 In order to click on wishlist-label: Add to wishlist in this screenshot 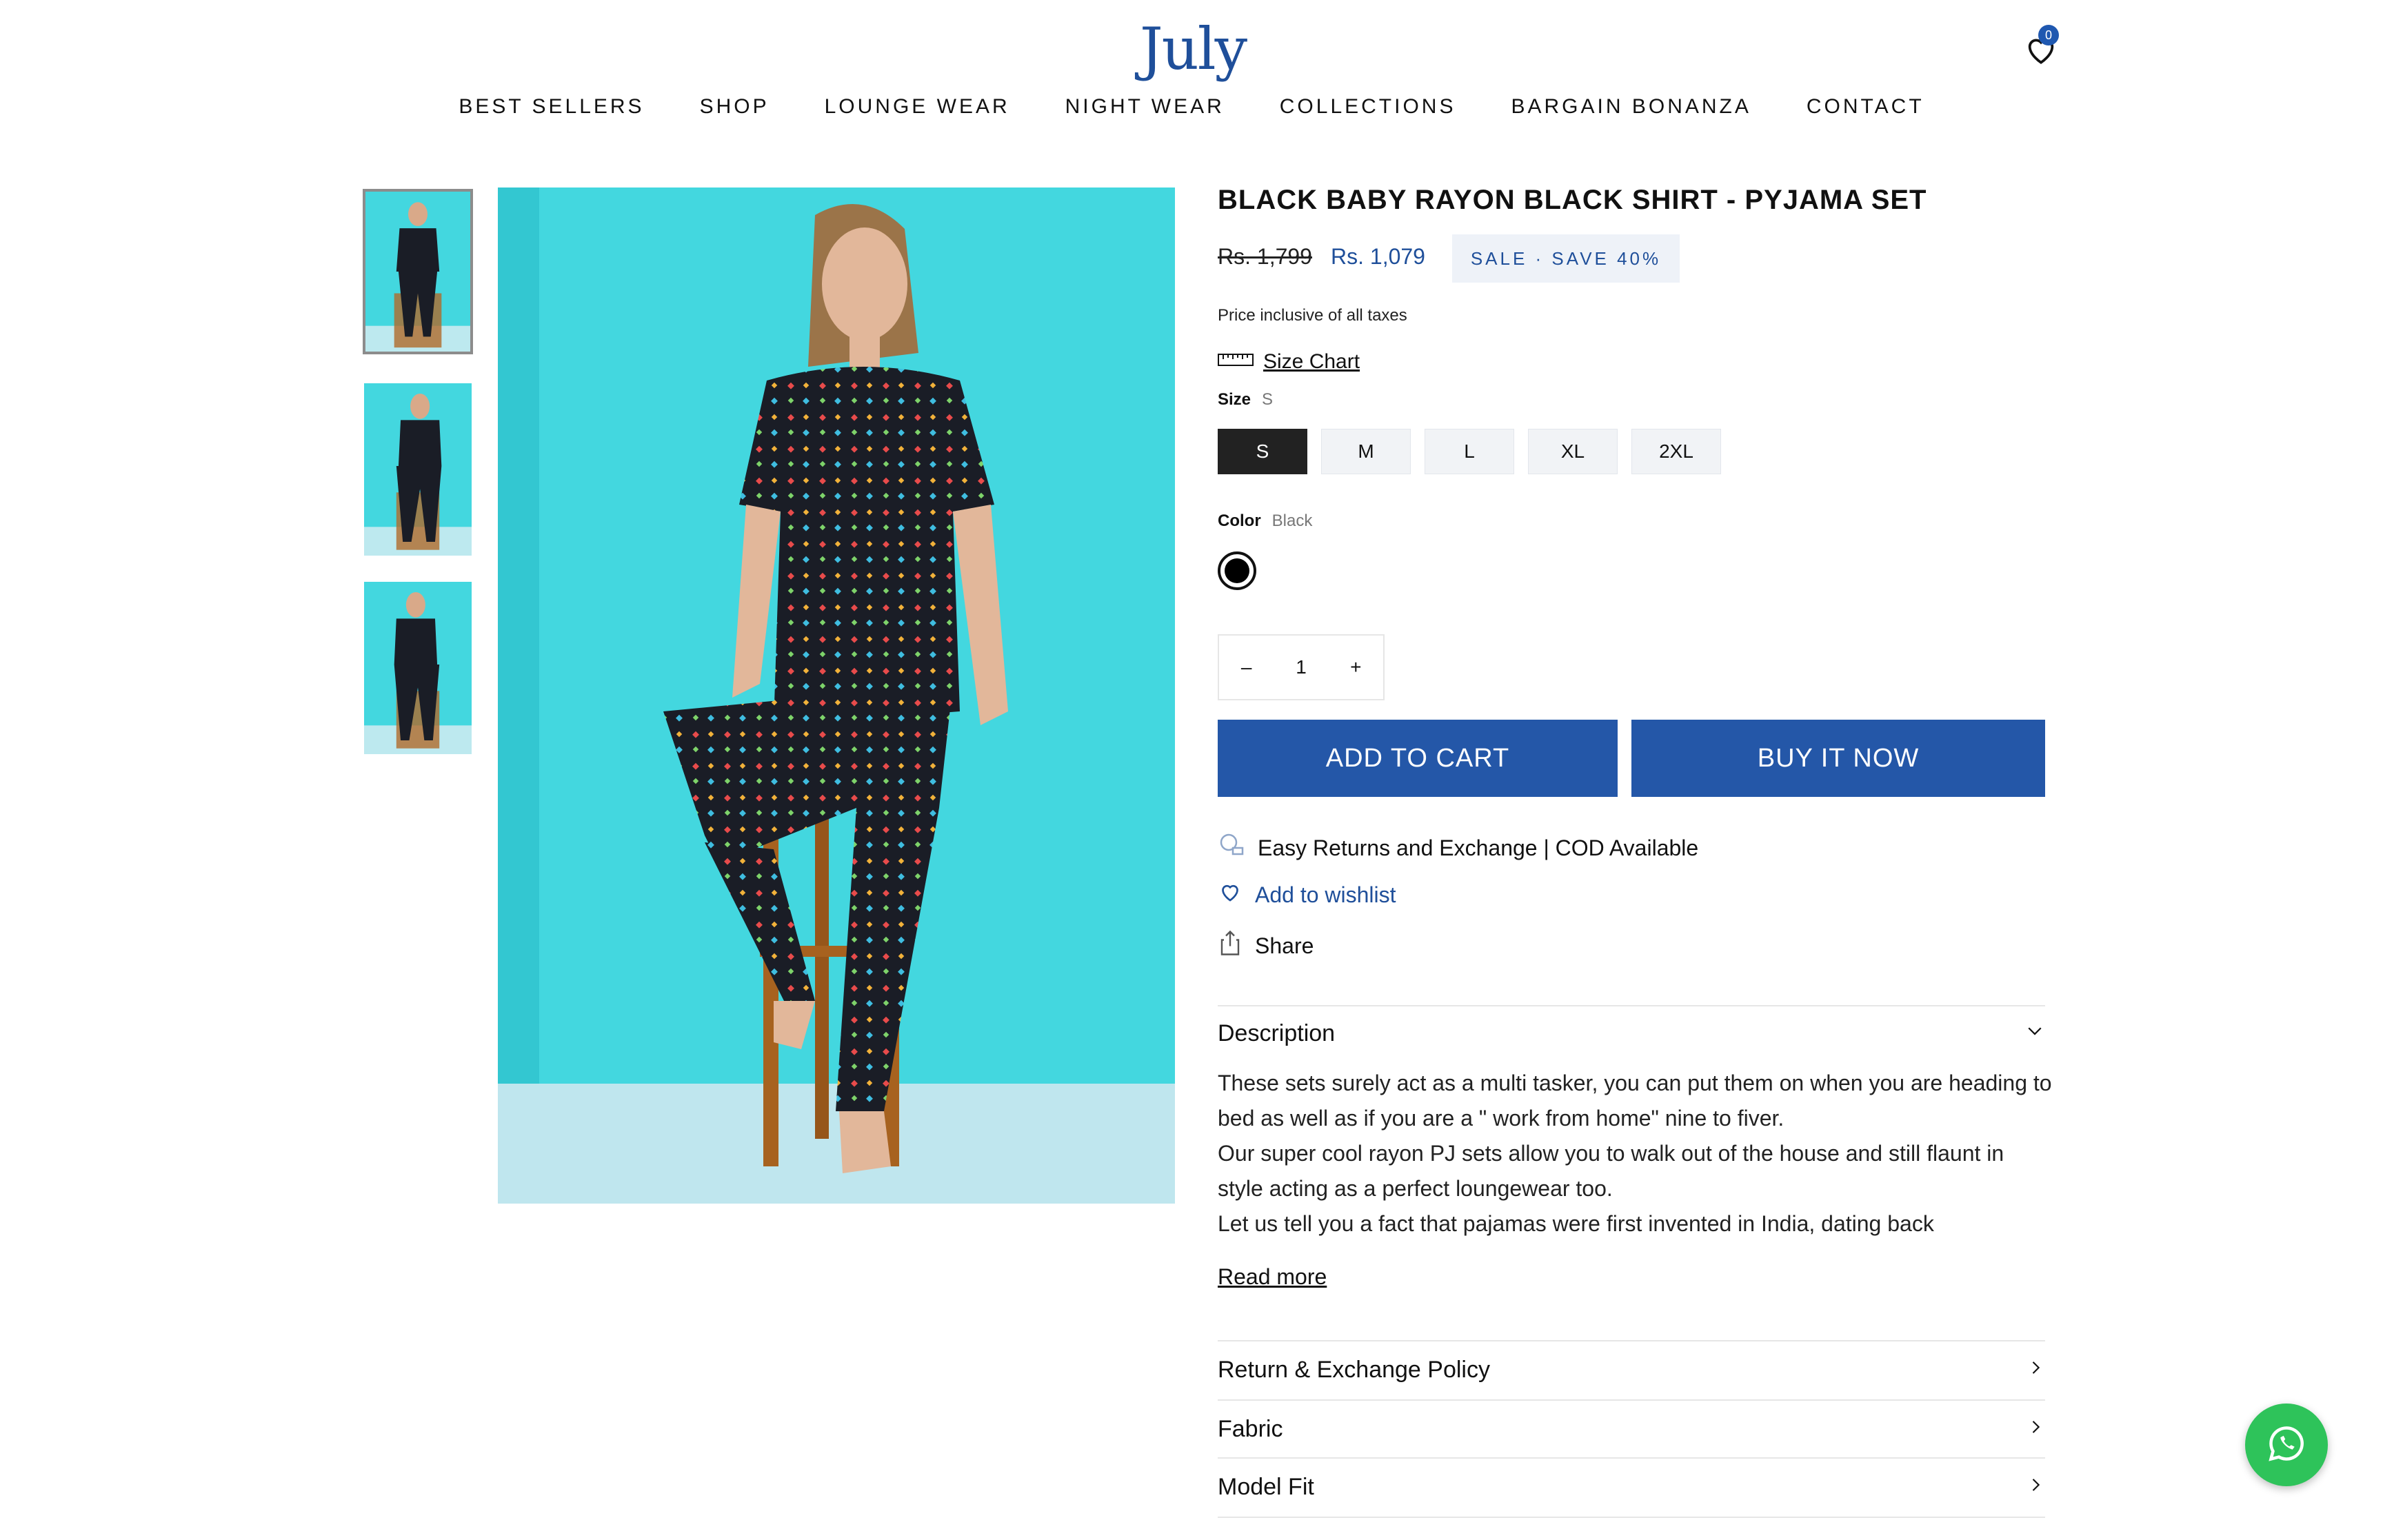, I will do `click(1325, 895)`.